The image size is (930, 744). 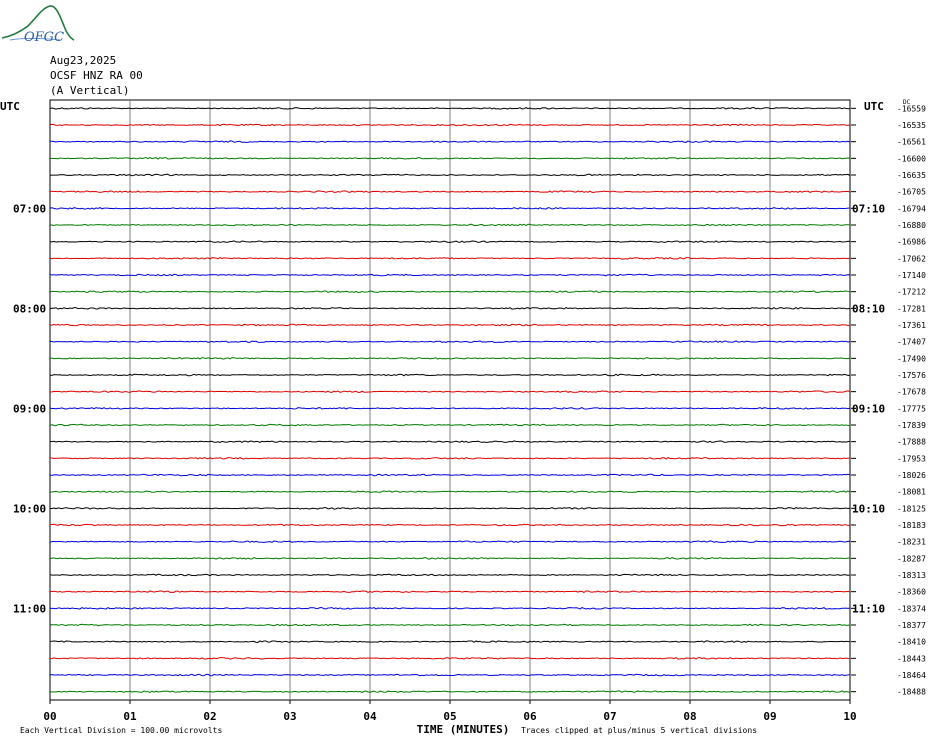 What do you see at coordinates (689, 716) in the screenshot?
I see `x-tick-label: 08` at bounding box center [689, 716].